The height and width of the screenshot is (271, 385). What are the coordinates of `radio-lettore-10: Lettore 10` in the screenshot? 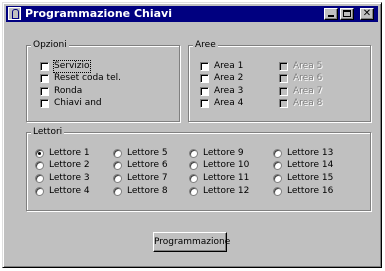 It's located at (219, 165).